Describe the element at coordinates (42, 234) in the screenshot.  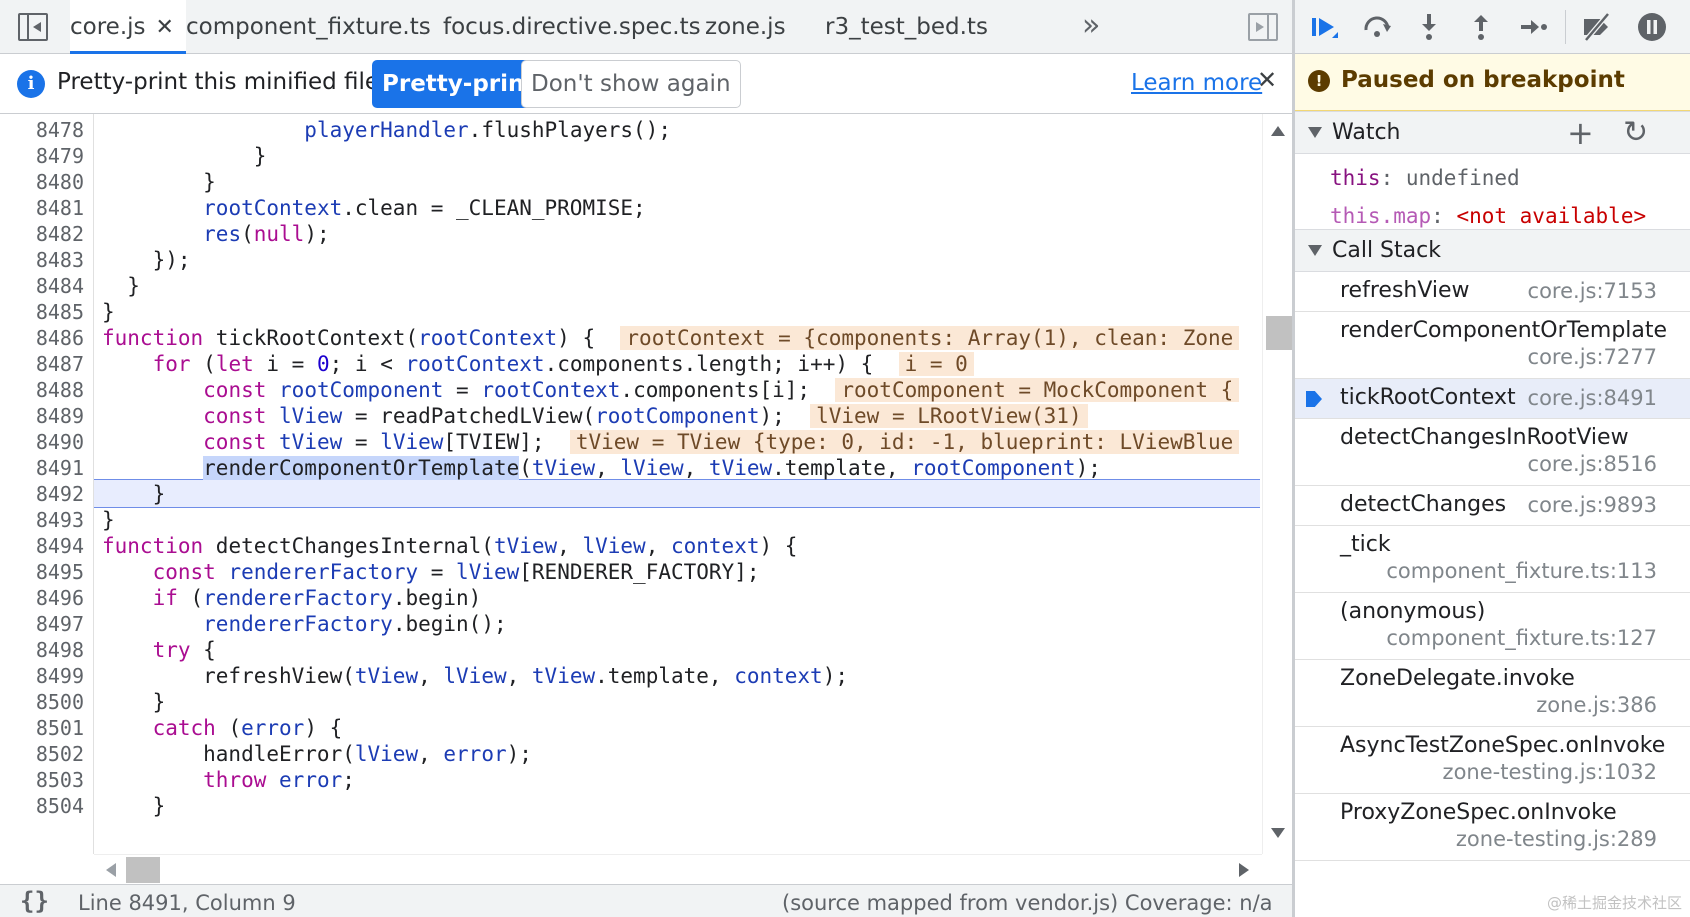
I see `line-number: 8482` at that location.